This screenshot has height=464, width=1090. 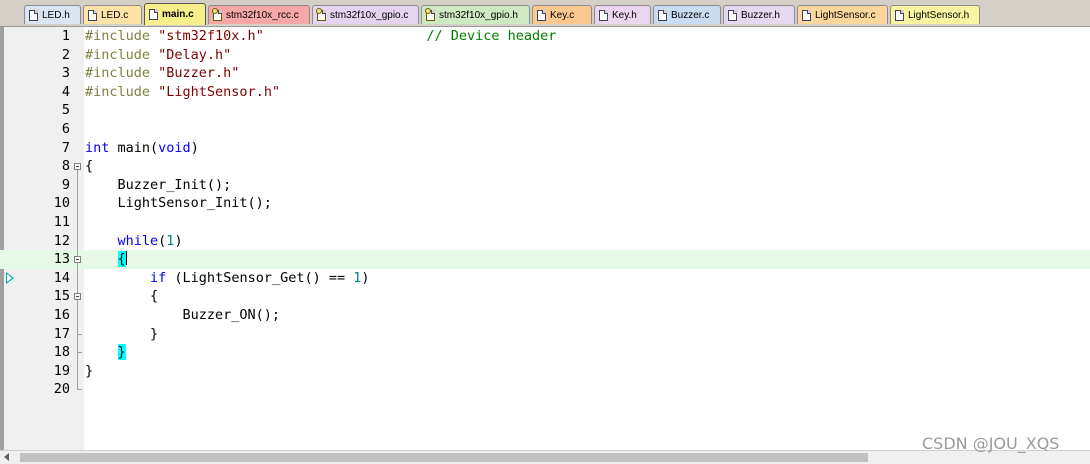 What do you see at coordinates (65, 166) in the screenshot?
I see `line-number: 8` at bounding box center [65, 166].